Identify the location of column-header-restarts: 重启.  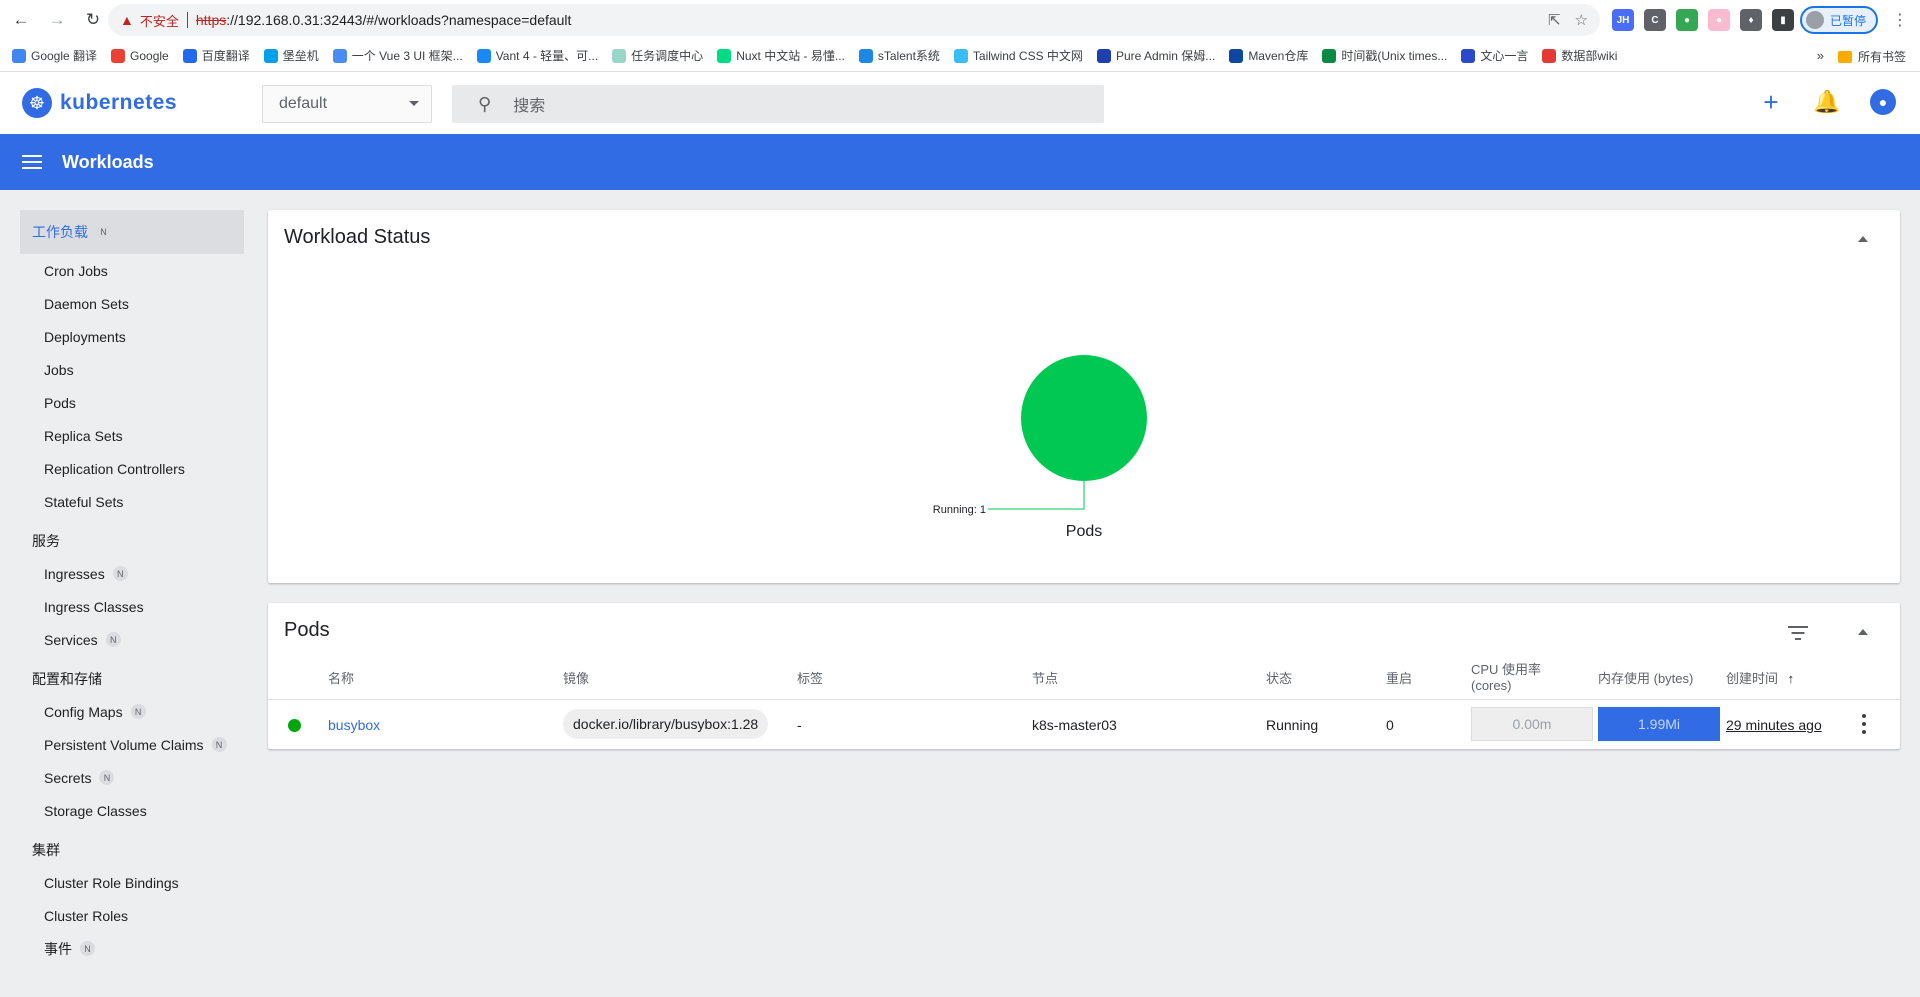
(1399, 679).